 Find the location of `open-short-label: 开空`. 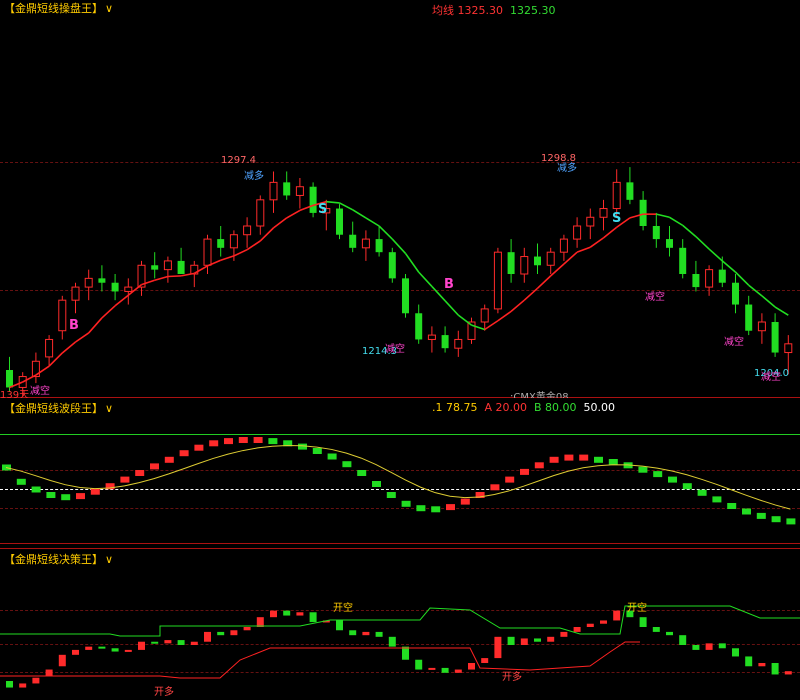

open-short-label: 开空 is located at coordinates (637, 608).